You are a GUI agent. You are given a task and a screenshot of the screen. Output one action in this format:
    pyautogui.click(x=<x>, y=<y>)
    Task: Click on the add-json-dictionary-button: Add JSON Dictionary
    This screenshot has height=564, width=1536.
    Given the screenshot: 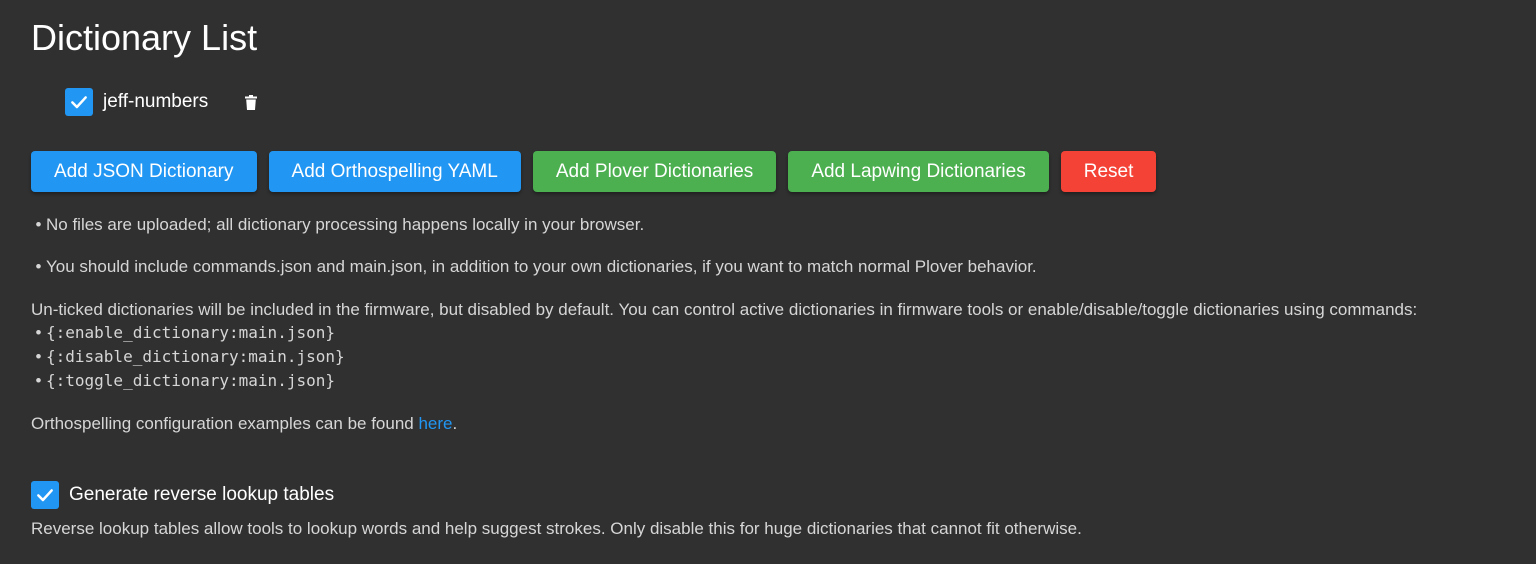 What is the action you would take?
    pyautogui.click(x=144, y=171)
    